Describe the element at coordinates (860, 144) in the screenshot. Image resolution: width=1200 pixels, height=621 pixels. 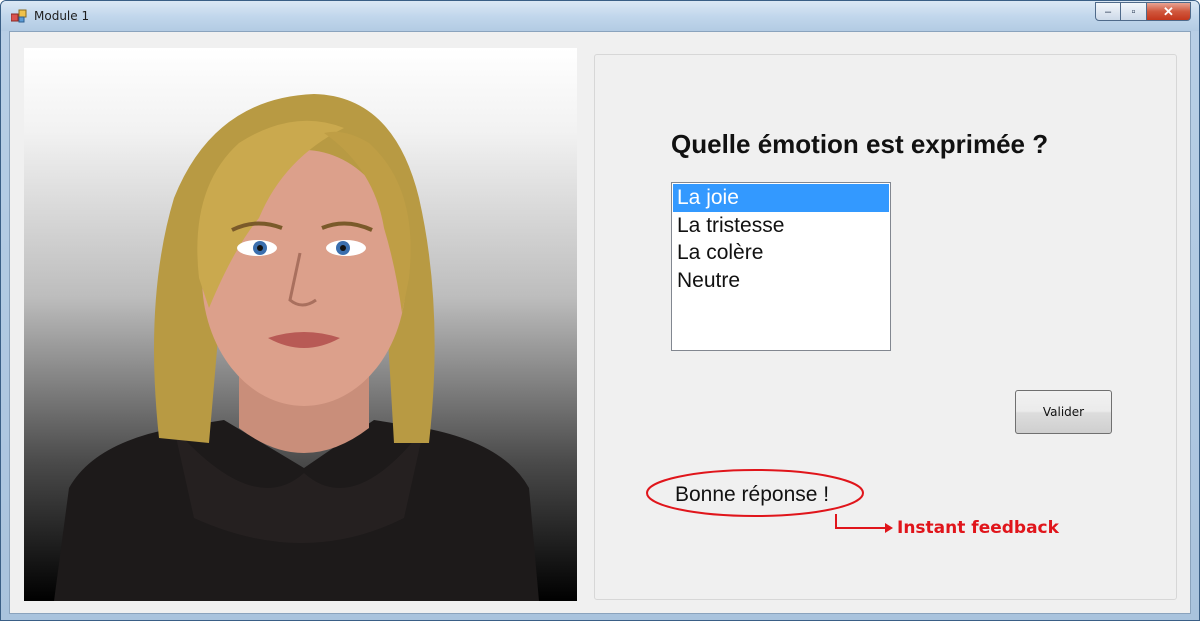
I see `question-label: Quelle émotion est exprimée ?` at that location.